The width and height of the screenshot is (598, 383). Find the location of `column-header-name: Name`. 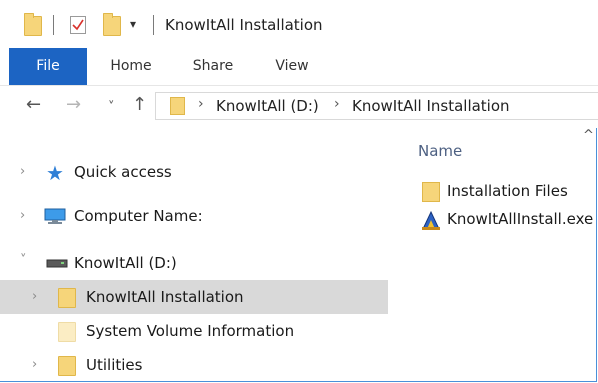

column-header-name: Name is located at coordinates (440, 151).